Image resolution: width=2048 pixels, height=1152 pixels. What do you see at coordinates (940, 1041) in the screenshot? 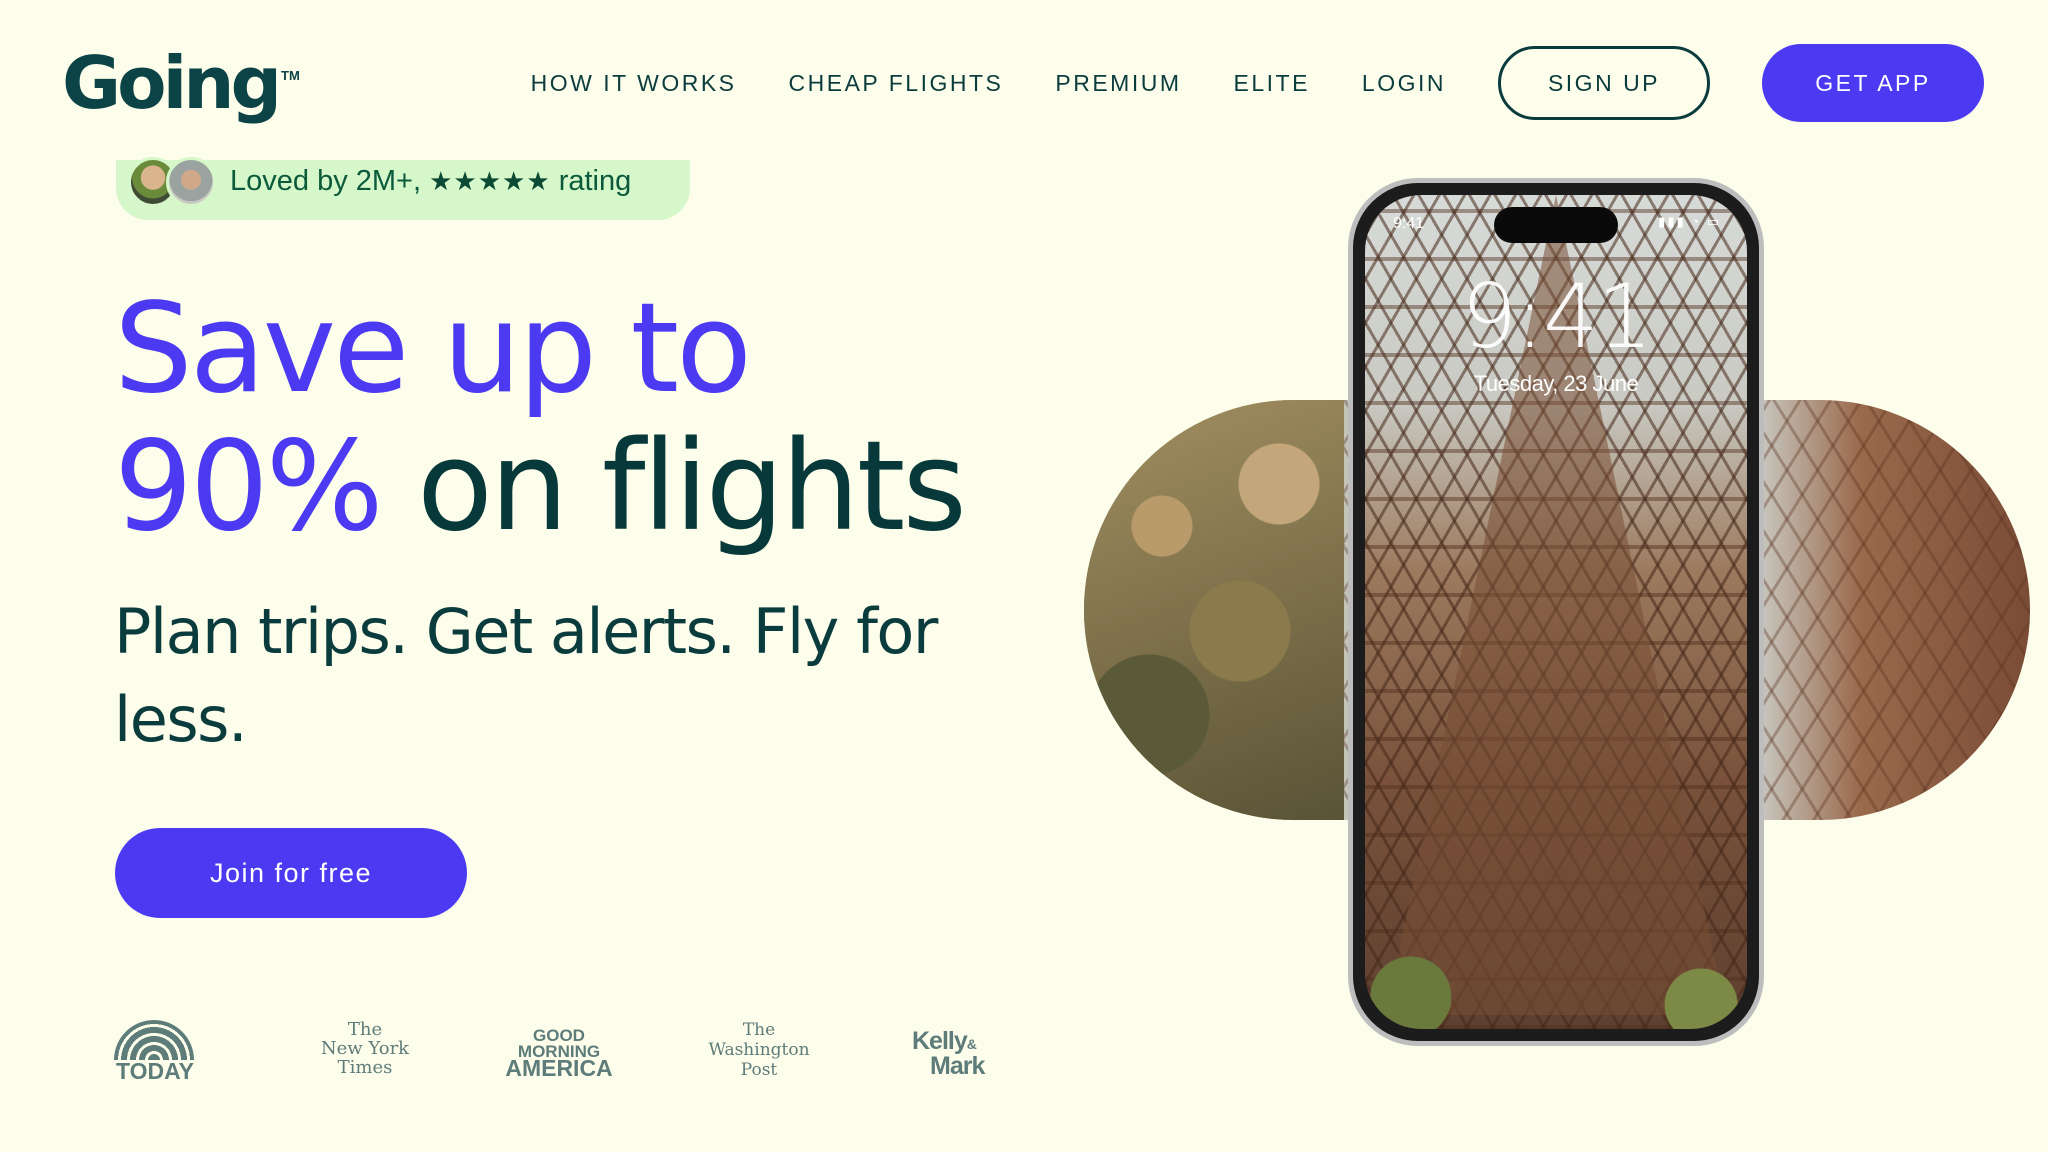
I see `km-kelly: Kelly` at bounding box center [940, 1041].